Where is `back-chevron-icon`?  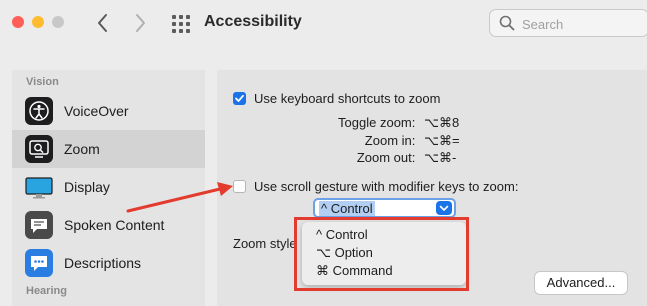 back-chevron-icon is located at coordinates (103, 23).